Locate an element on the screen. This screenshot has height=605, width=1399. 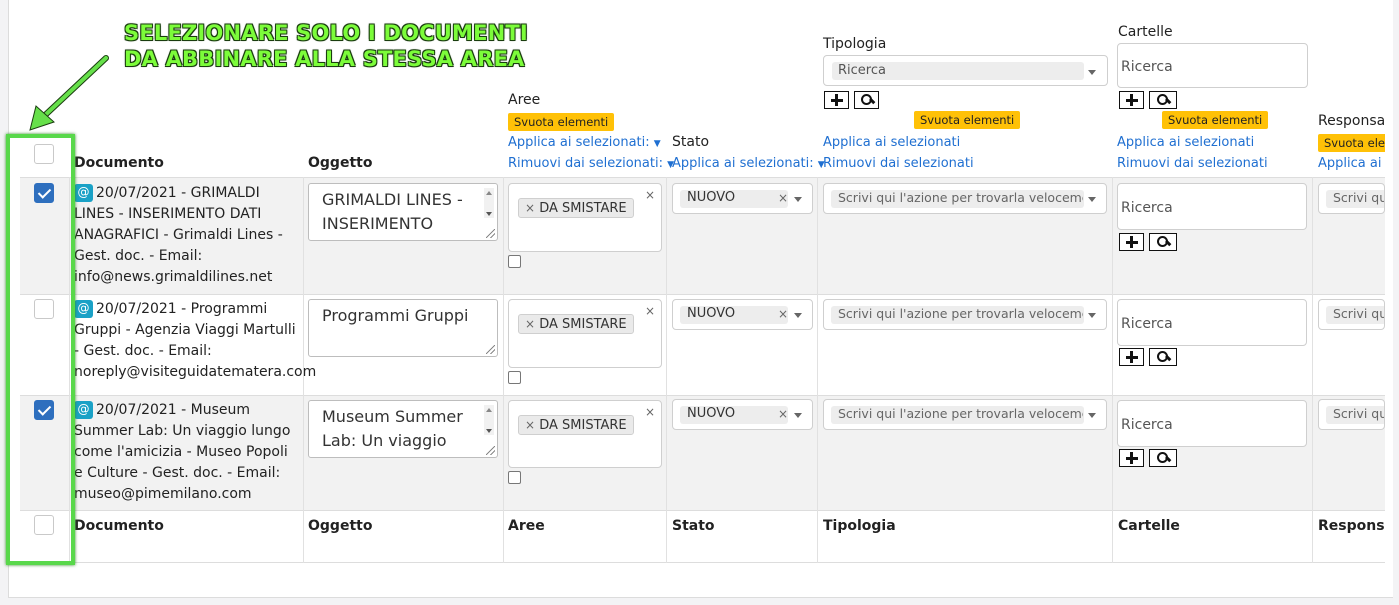
cartelle-svuota-button: Svuota elementi is located at coordinates (1215, 120).